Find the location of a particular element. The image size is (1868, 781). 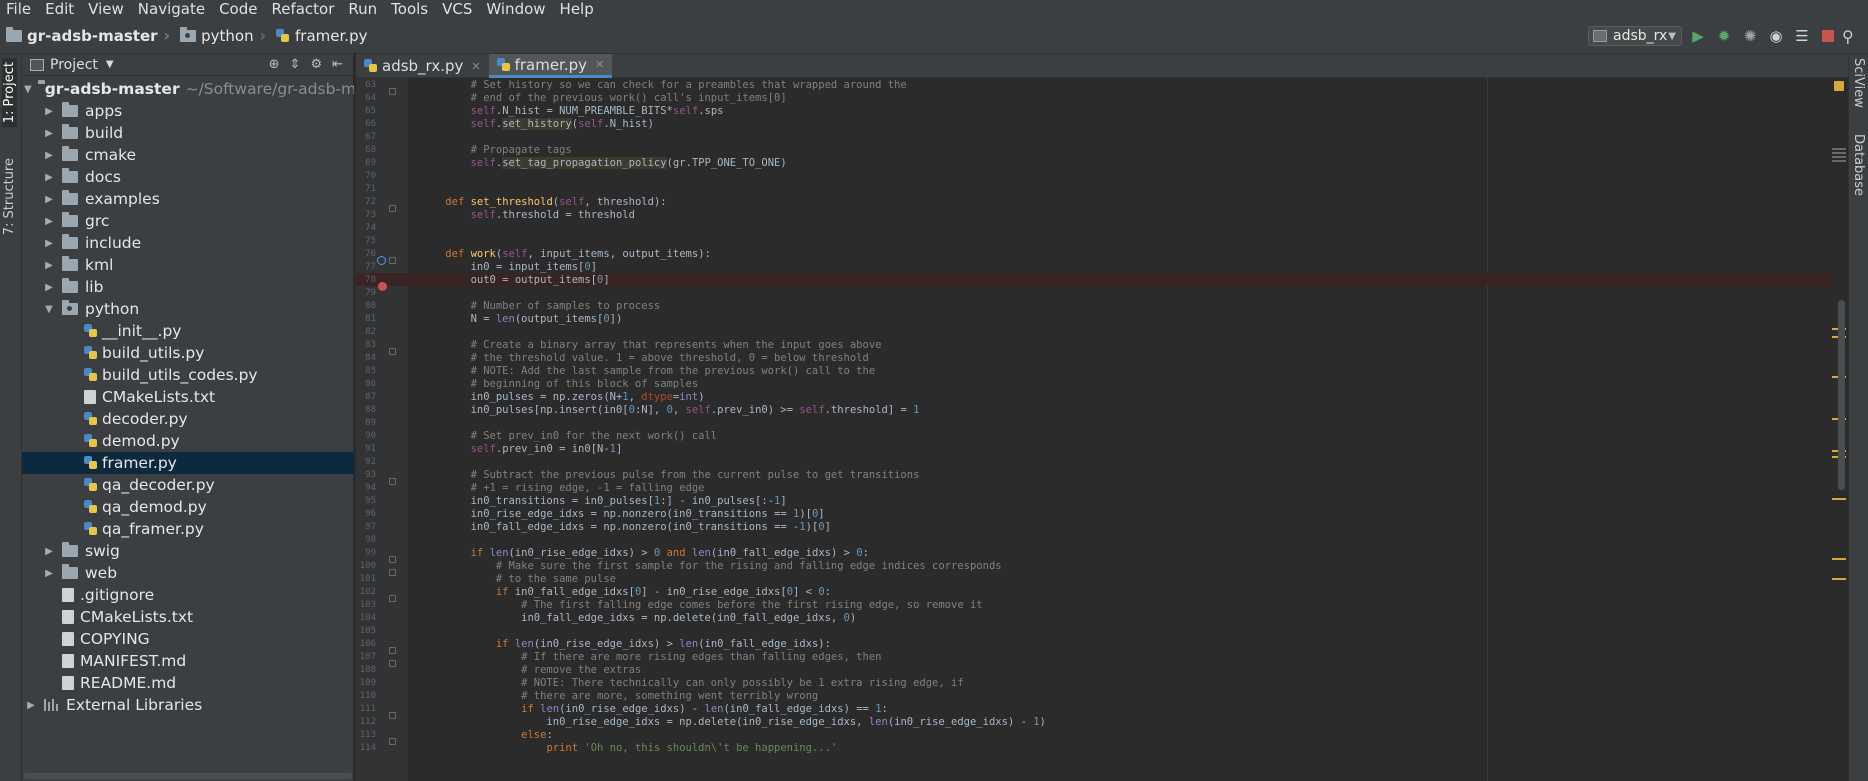

menu-file: File is located at coordinates (19, 9).